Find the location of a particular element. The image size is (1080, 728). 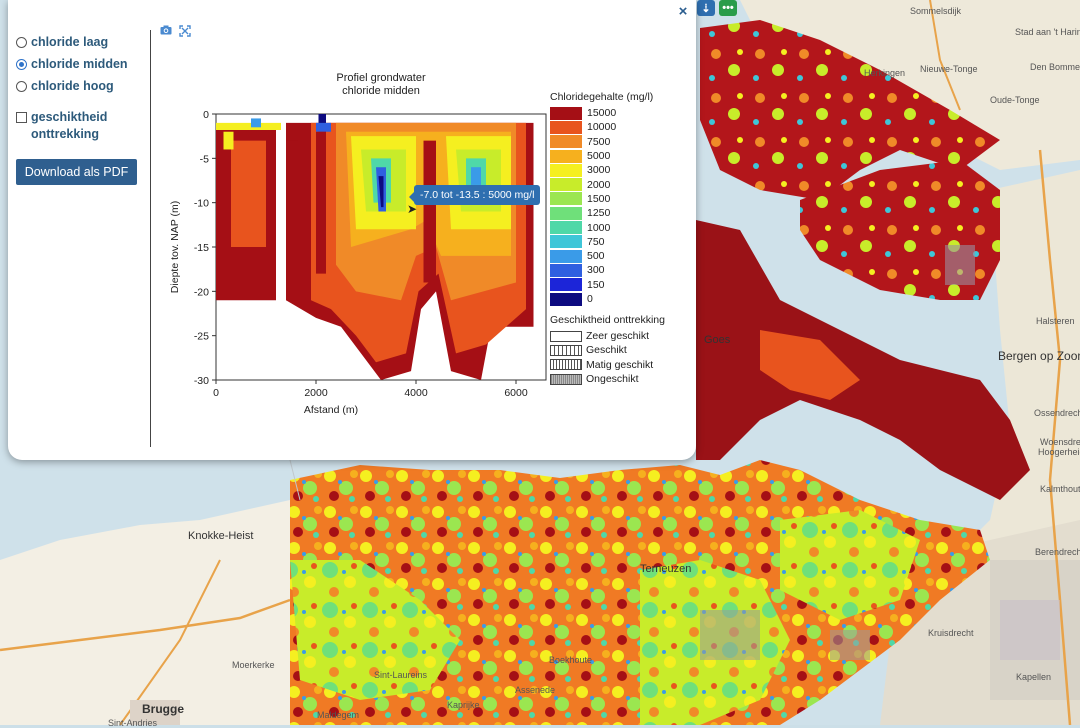

legend-item: 7500 is located at coordinates (601, 142).